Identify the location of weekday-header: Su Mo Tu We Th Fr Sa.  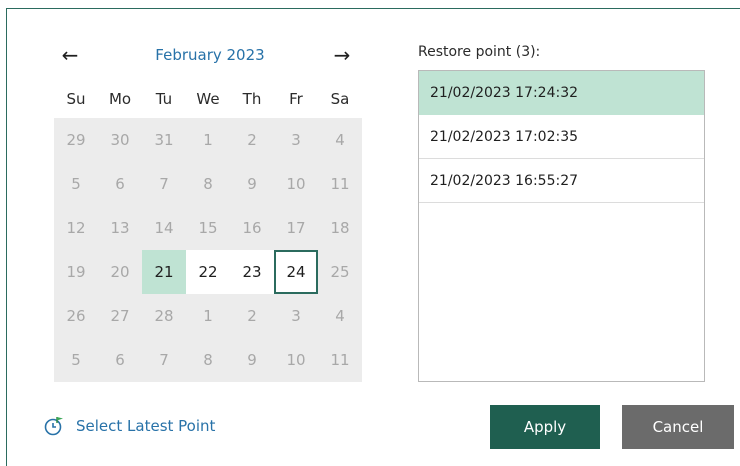
(208, 99).